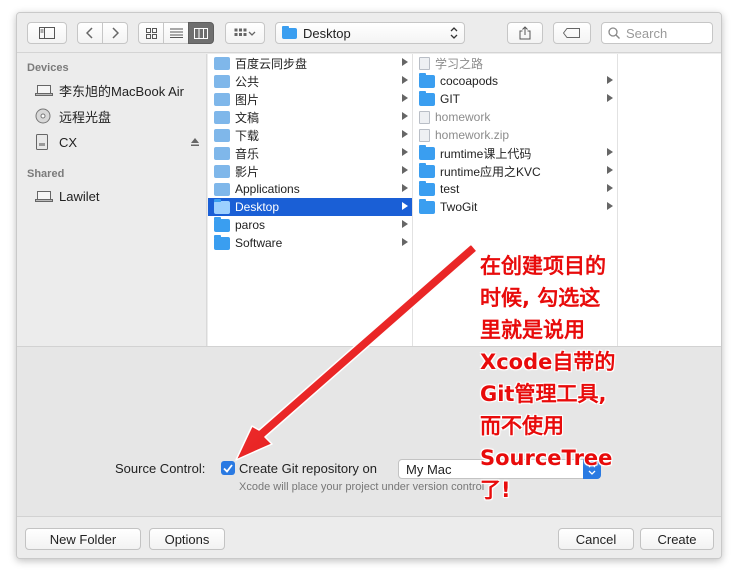 The height and width of the screenshot is (579, 738). Describe the element at coordinates (669, 200) in the screenshot. I see `browser-column-empty` at that location.